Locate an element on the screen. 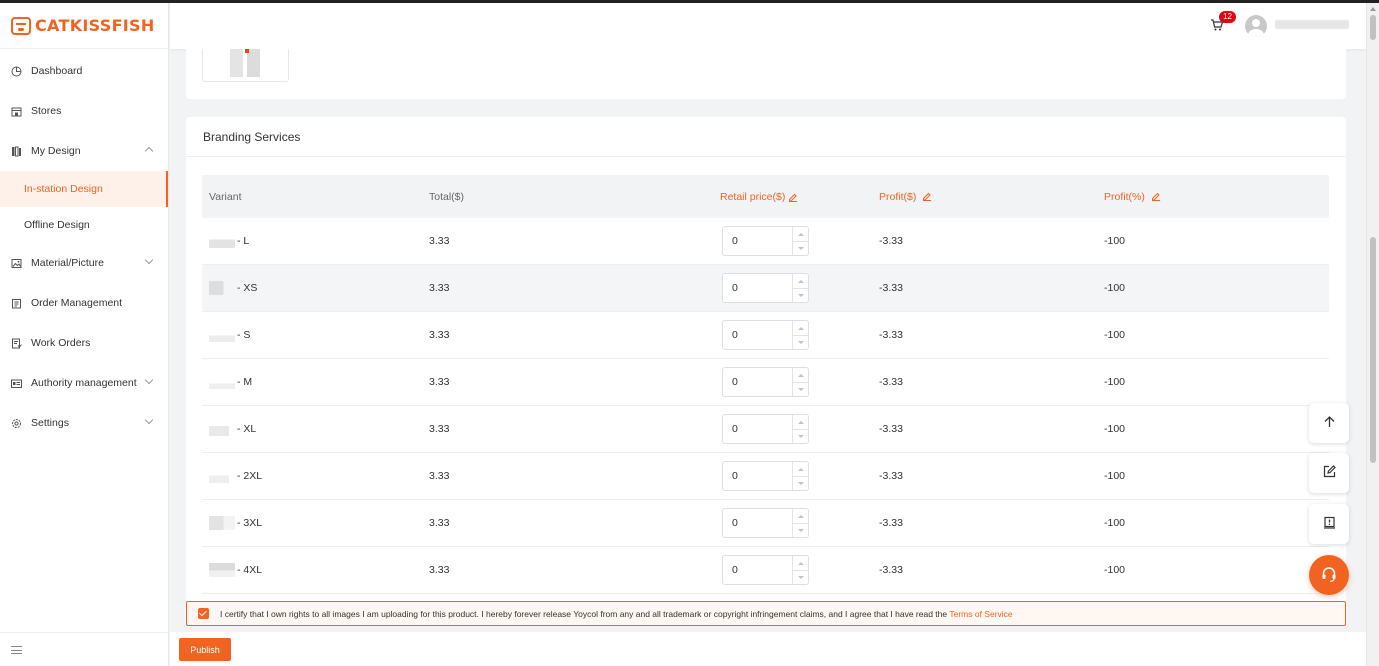 Image resolution: width=1379 pixels, height=666 pixels. sidebar-item-stores: Stores is located at coordinates (84, 111).